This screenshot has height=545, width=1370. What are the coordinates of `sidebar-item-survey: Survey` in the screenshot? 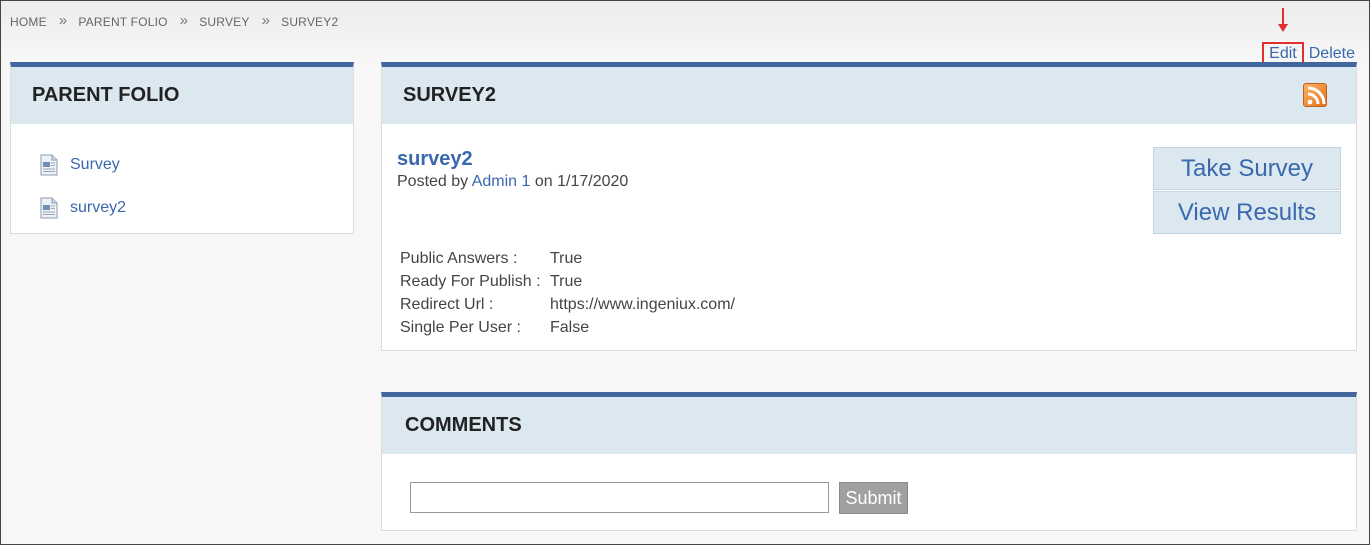 It's located at (95, 165).